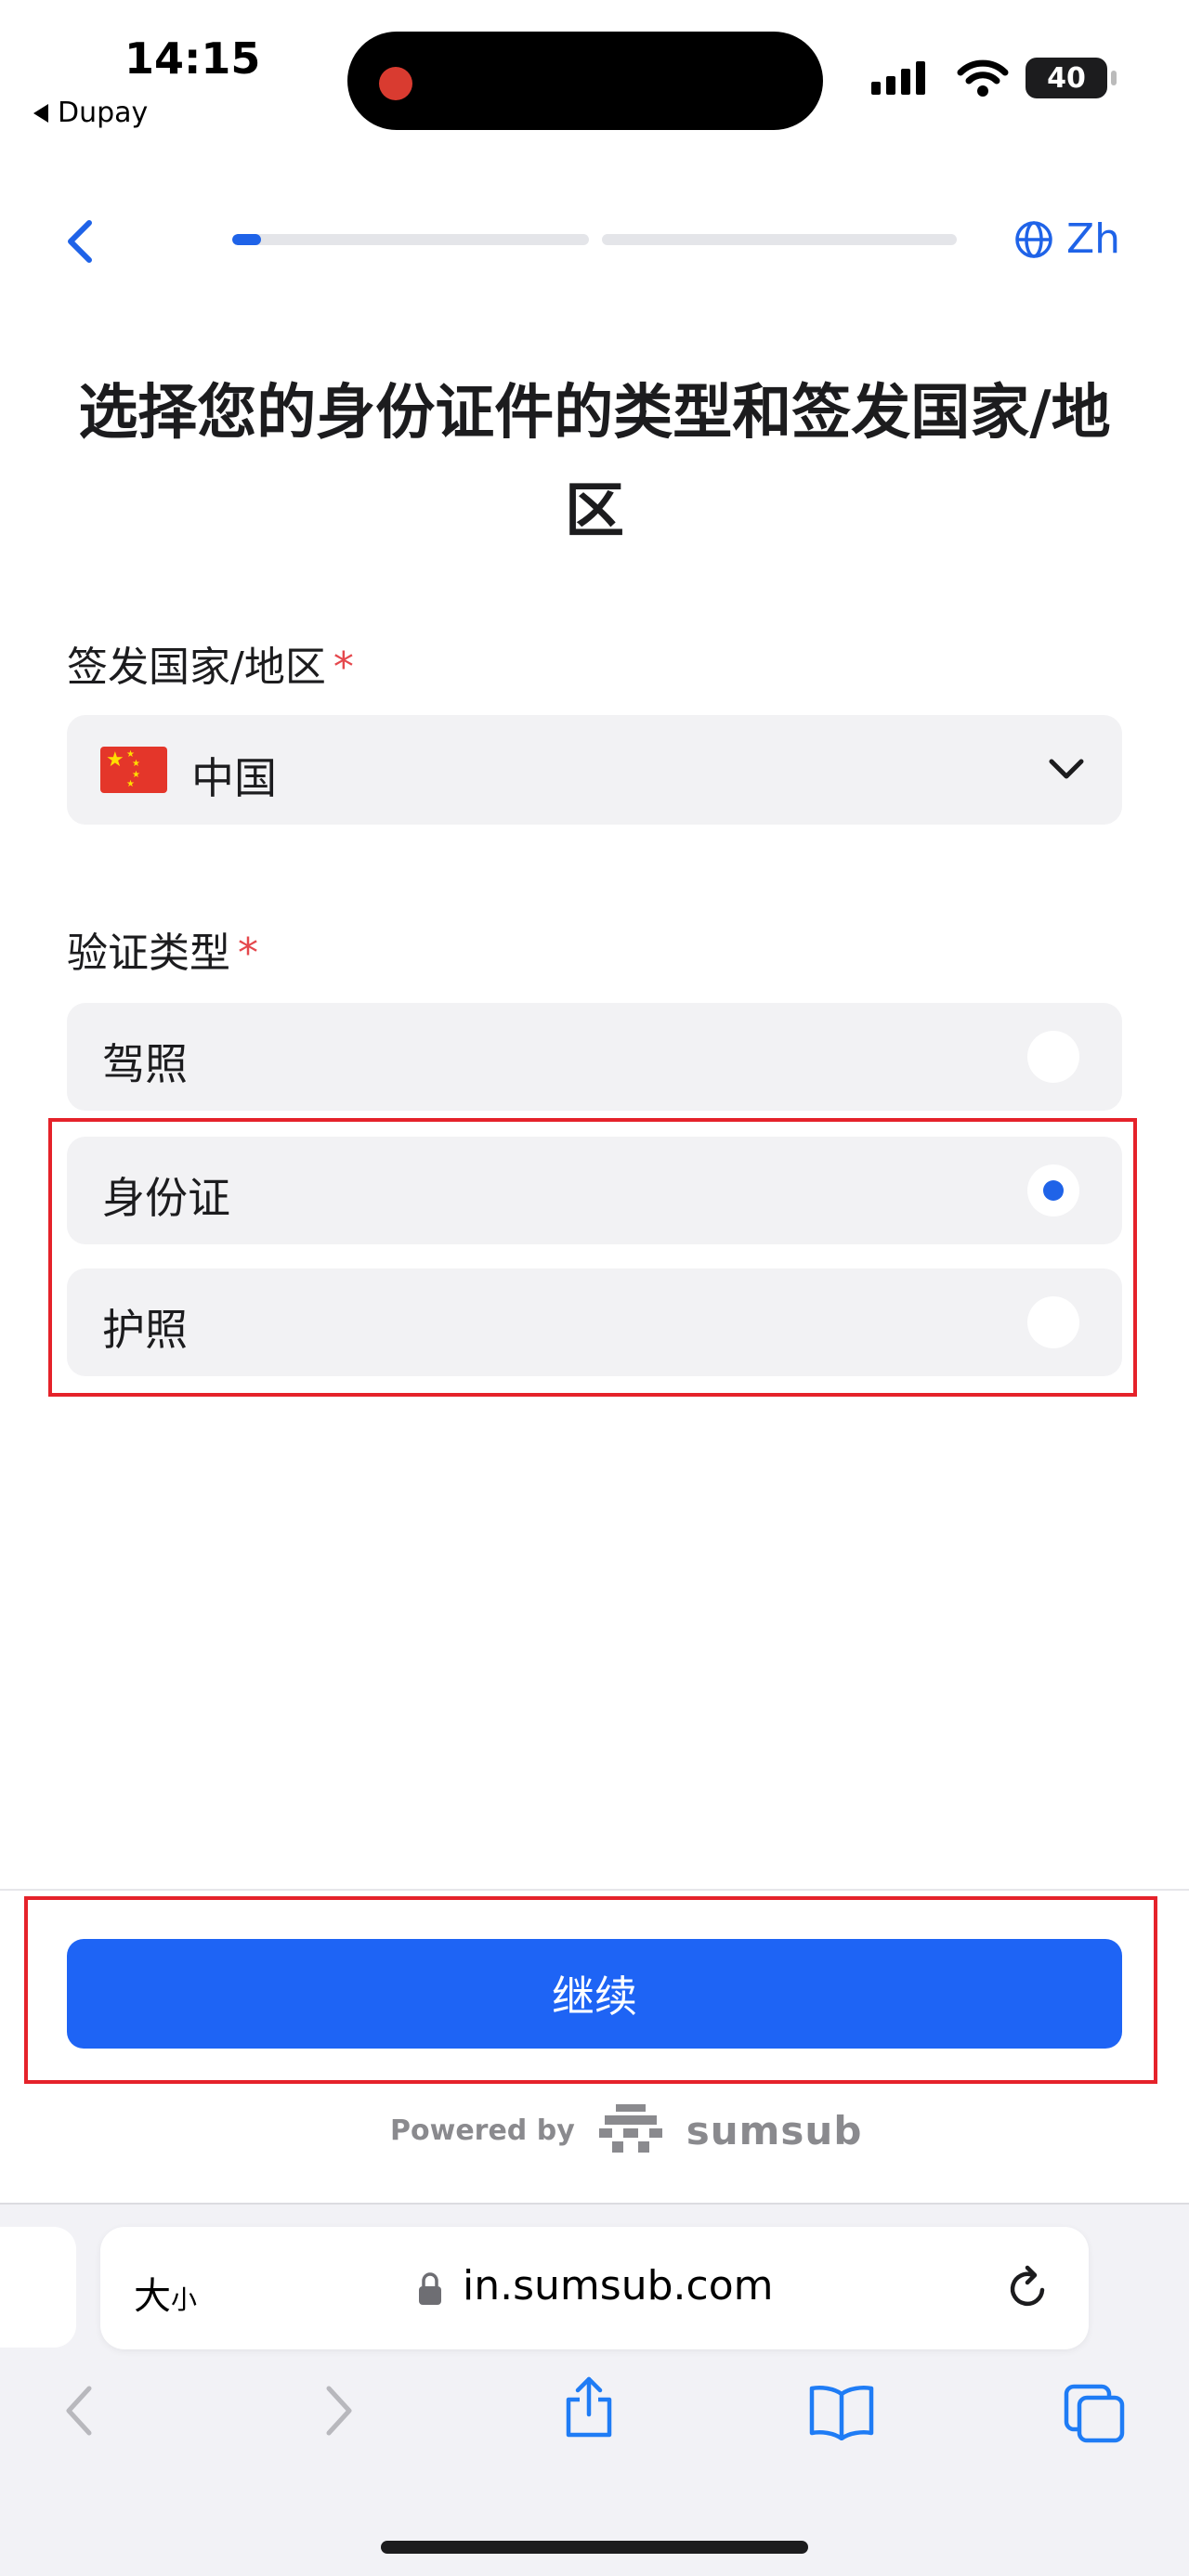 This screenshot has width=1189, height=2576. What do you see at coordinates (145, 1064) in the screenshot?
I see `doc-option-label: 驾照` at bounding box center [145, 1064].